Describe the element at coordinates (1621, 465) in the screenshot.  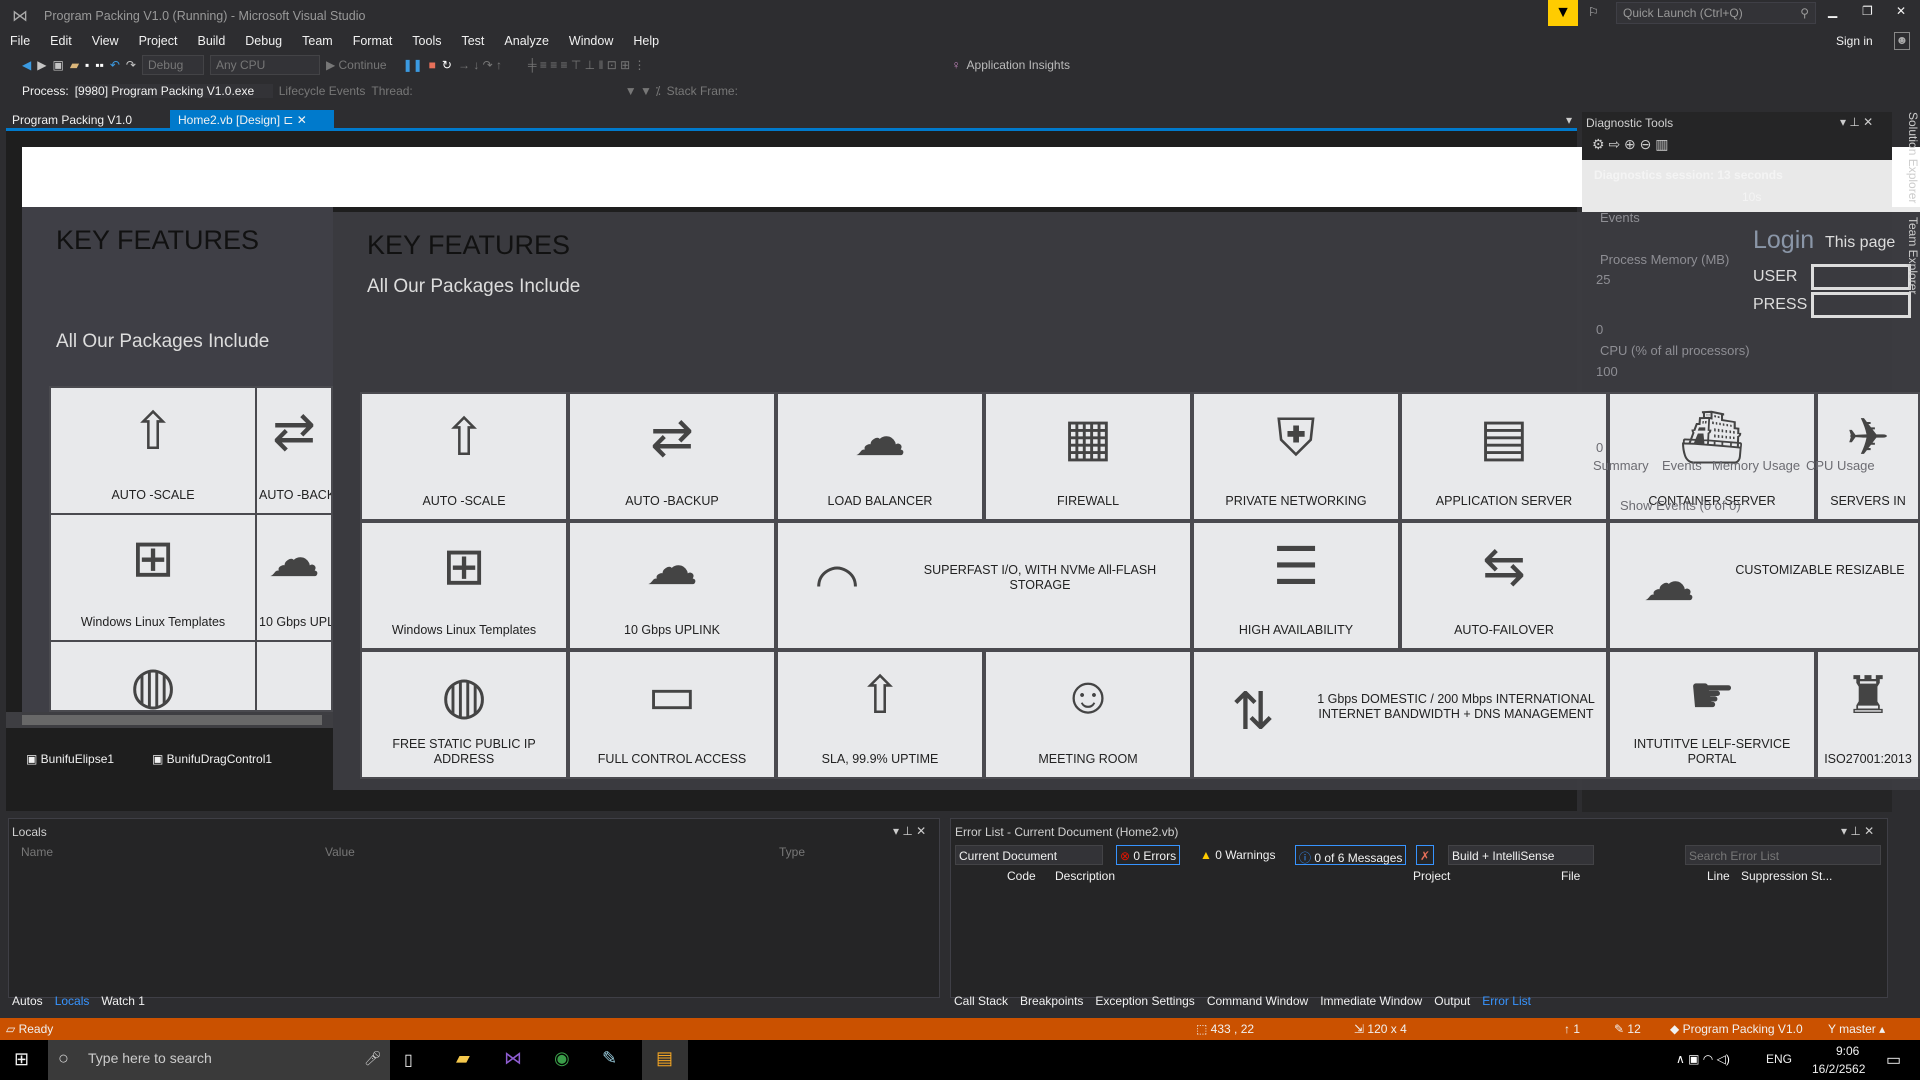
I see `diag-tab-summary: Summary` at that location.